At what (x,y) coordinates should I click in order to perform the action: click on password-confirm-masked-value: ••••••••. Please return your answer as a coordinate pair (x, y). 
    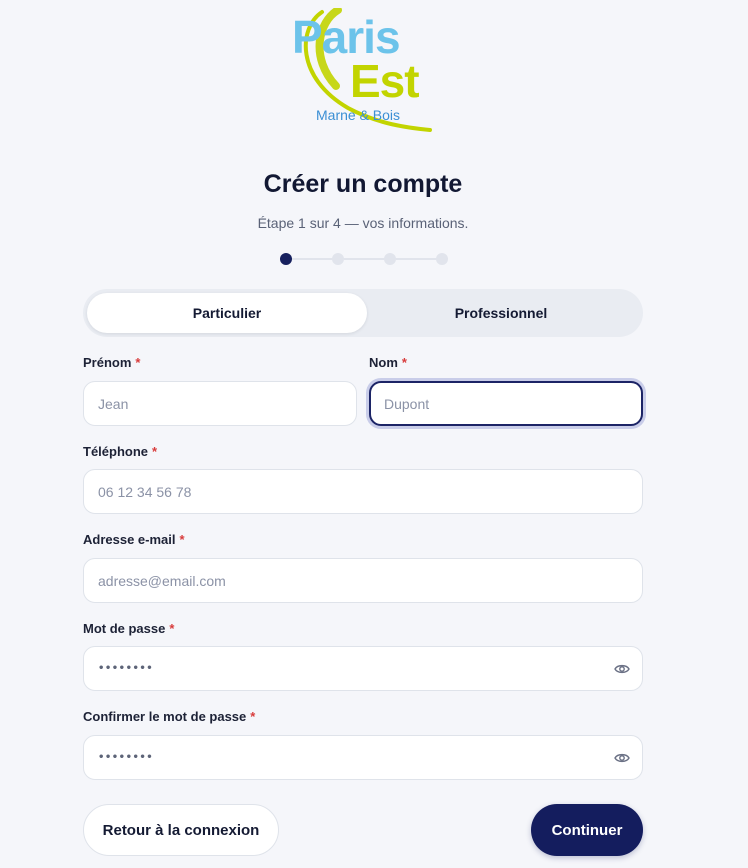
    Looking at the image, I should click on (126, 757).